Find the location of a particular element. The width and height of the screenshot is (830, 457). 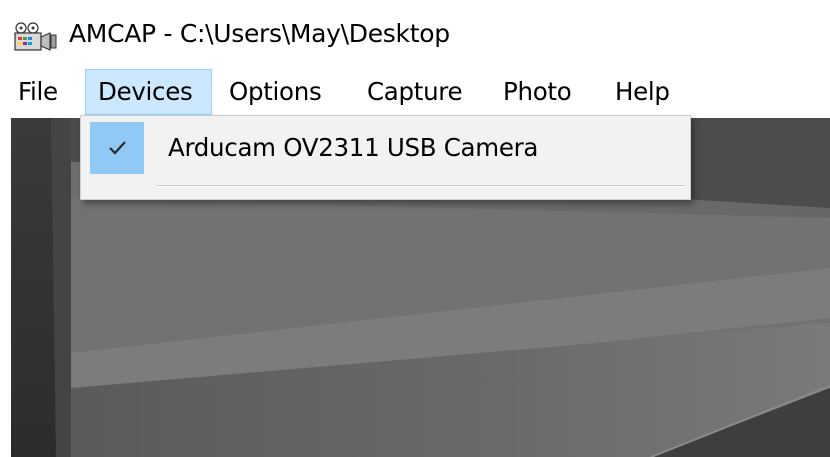

checkmark-icon is located at coordinates (117, 148).